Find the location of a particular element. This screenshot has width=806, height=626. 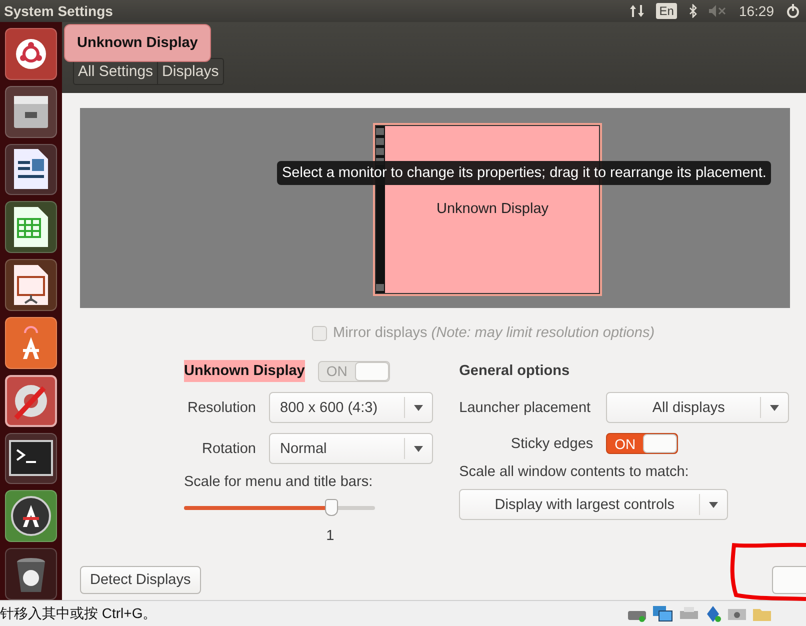

field-label: Sticky edges is located at coordinates (552, 444).